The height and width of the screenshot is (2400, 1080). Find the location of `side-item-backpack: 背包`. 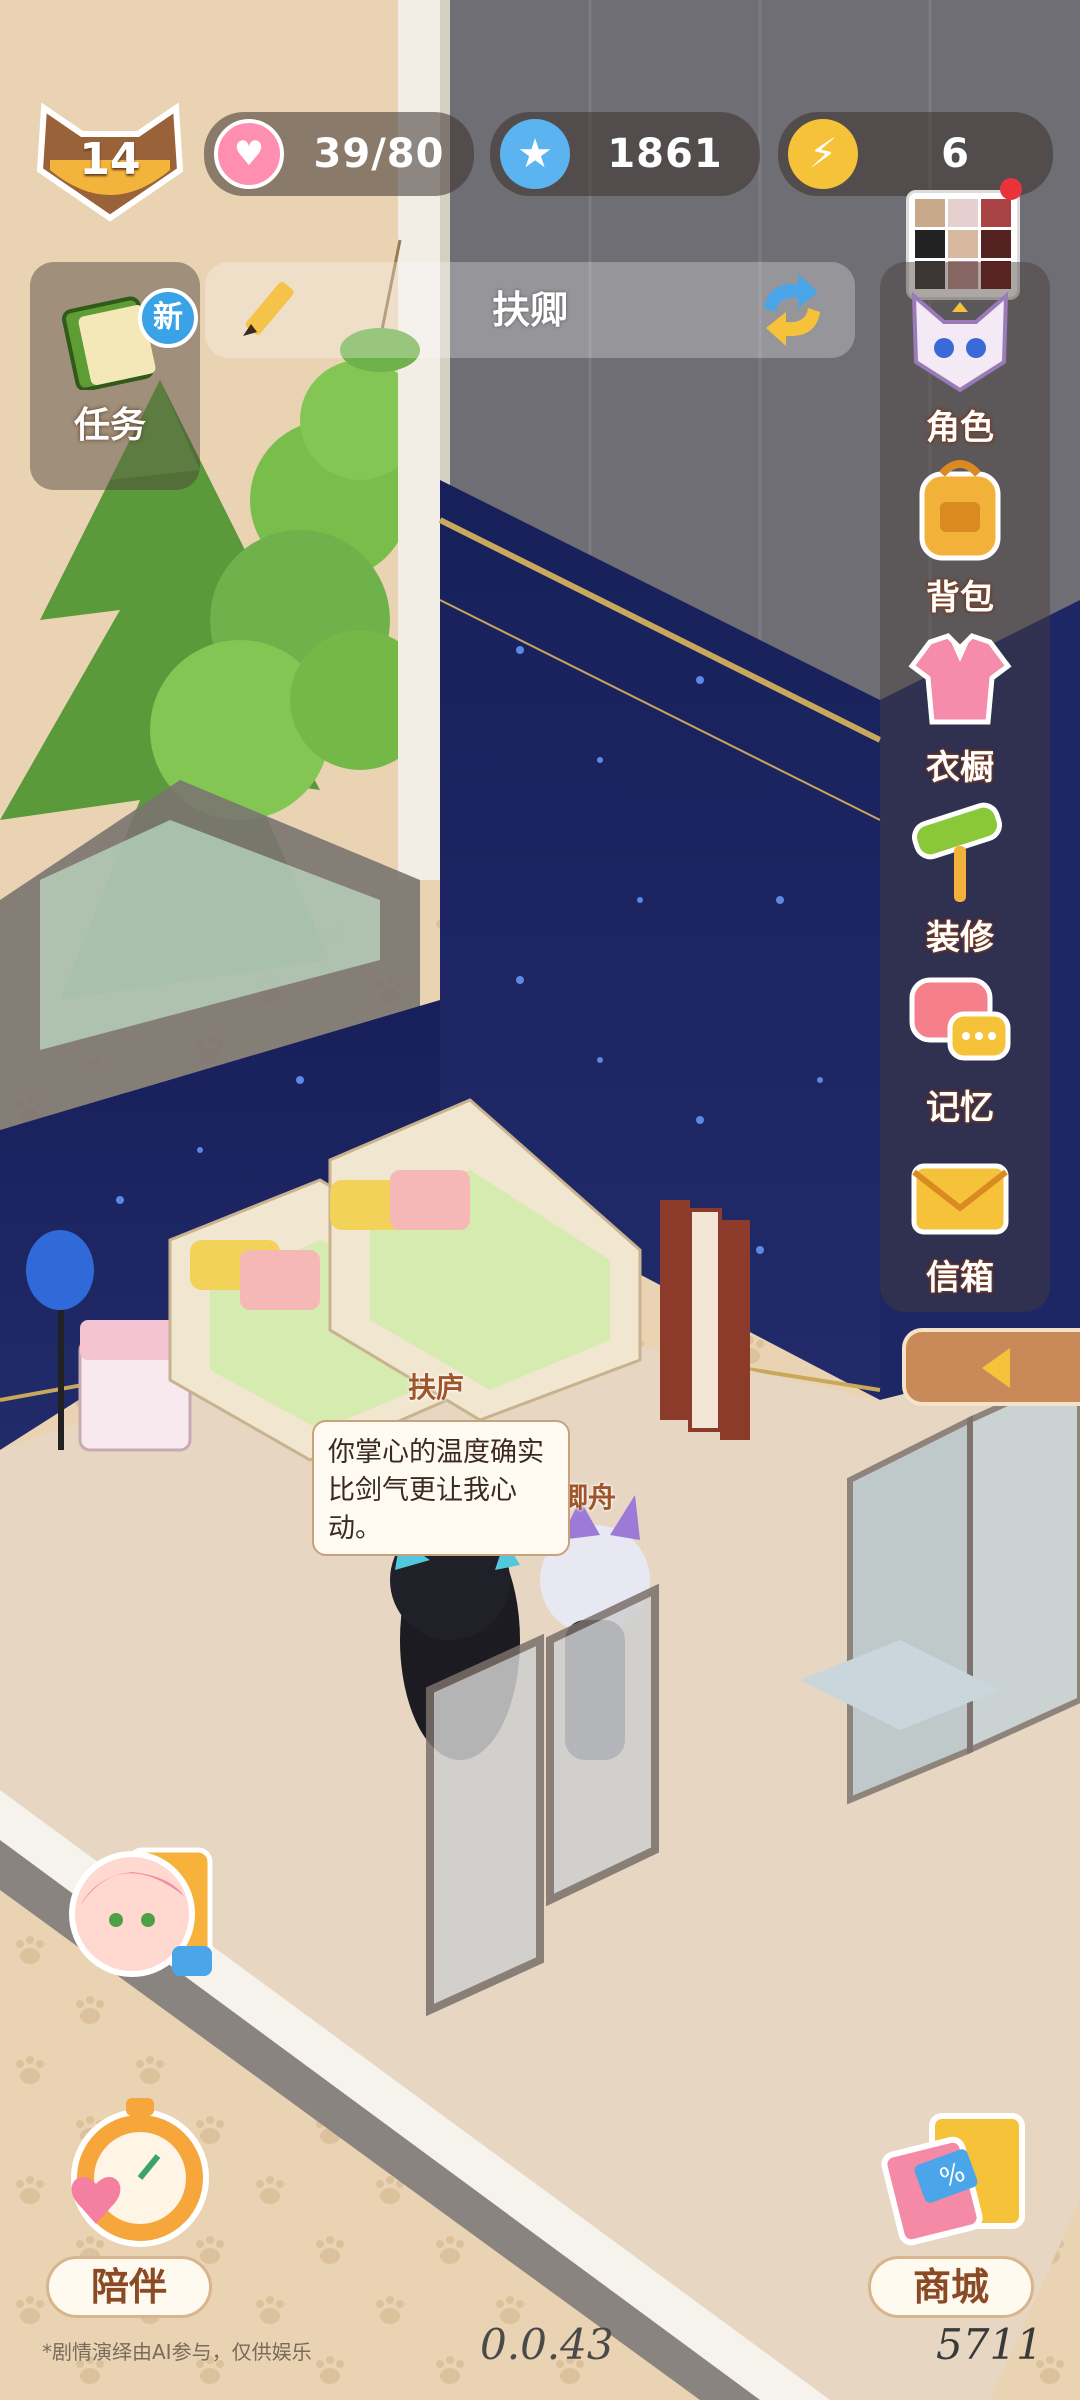

side-item-backpack: 背包 is located at coordinates (960, 535).